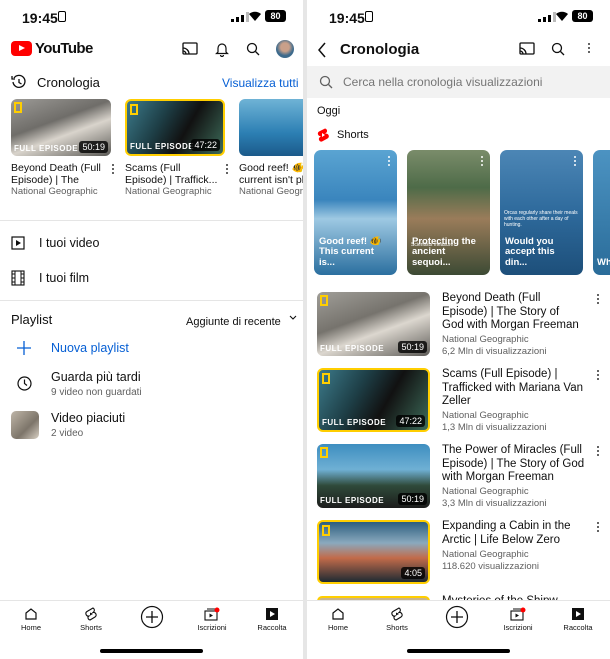 This screenshot has height=659, width=610. Describe the element at coordinates (151, 349) in the screenshot. I see `new-playlist-item: Nuova playlist` at that location.